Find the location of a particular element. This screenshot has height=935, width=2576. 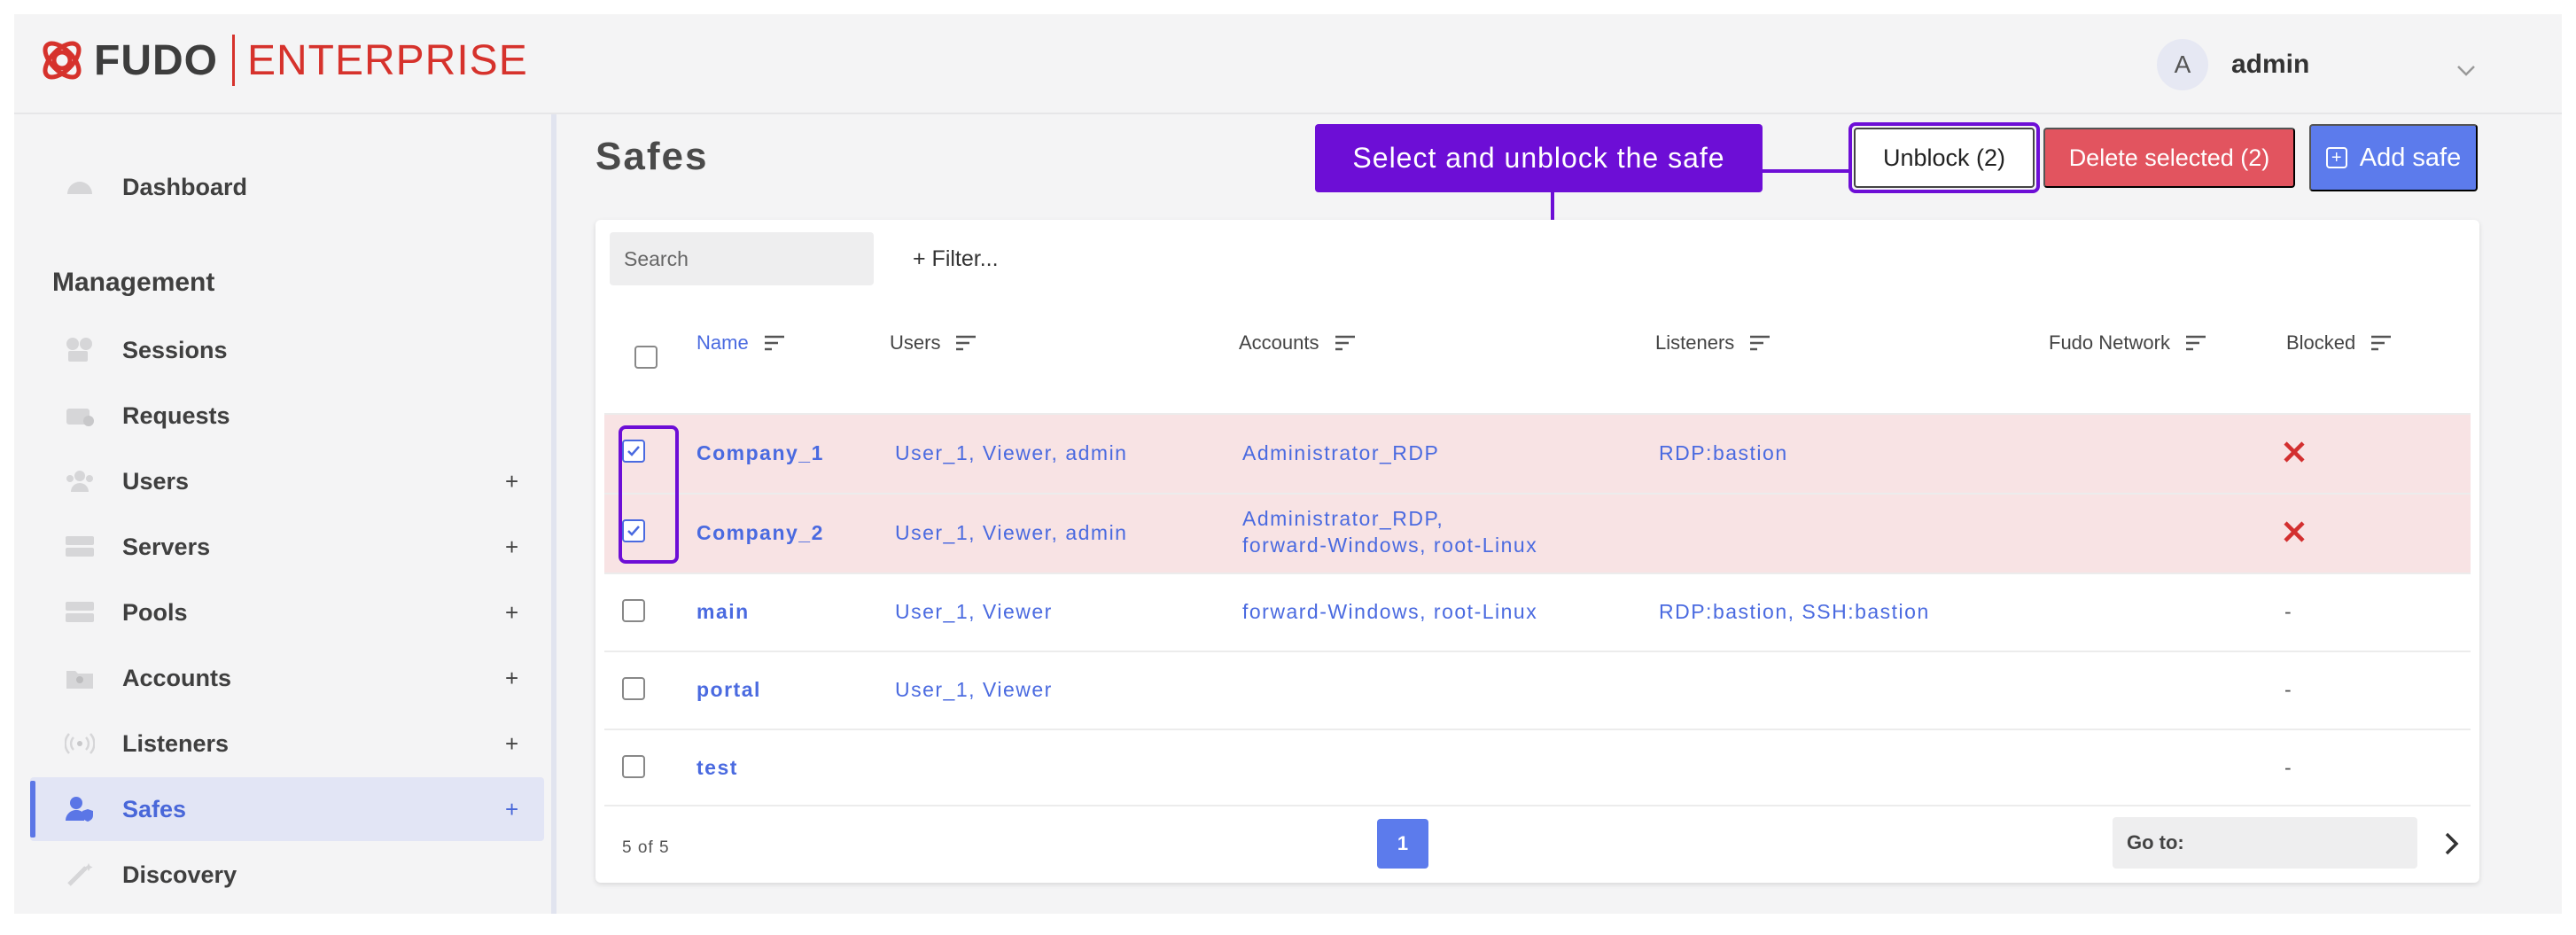

sidebar-item-dashboard: Dashboard is located at coordinates (287, 187).